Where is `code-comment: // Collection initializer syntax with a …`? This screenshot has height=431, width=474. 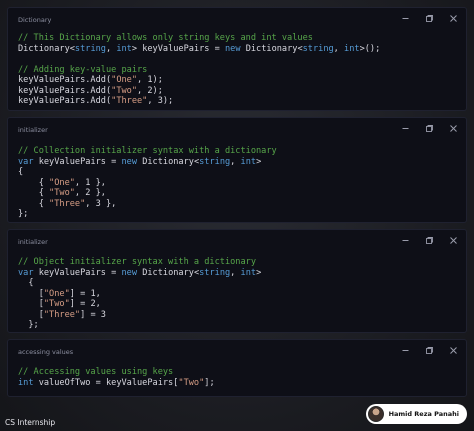 code-comment: // Collection initializer syntax with a … is located at coordinates (147, 151).